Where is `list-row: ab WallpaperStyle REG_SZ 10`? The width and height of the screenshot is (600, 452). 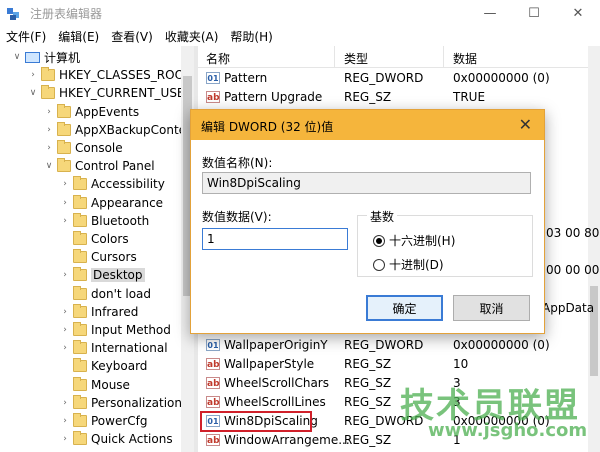 list-row: ab WallpaperStyle REG_SZ 10 is located at coordinates (393, 364).